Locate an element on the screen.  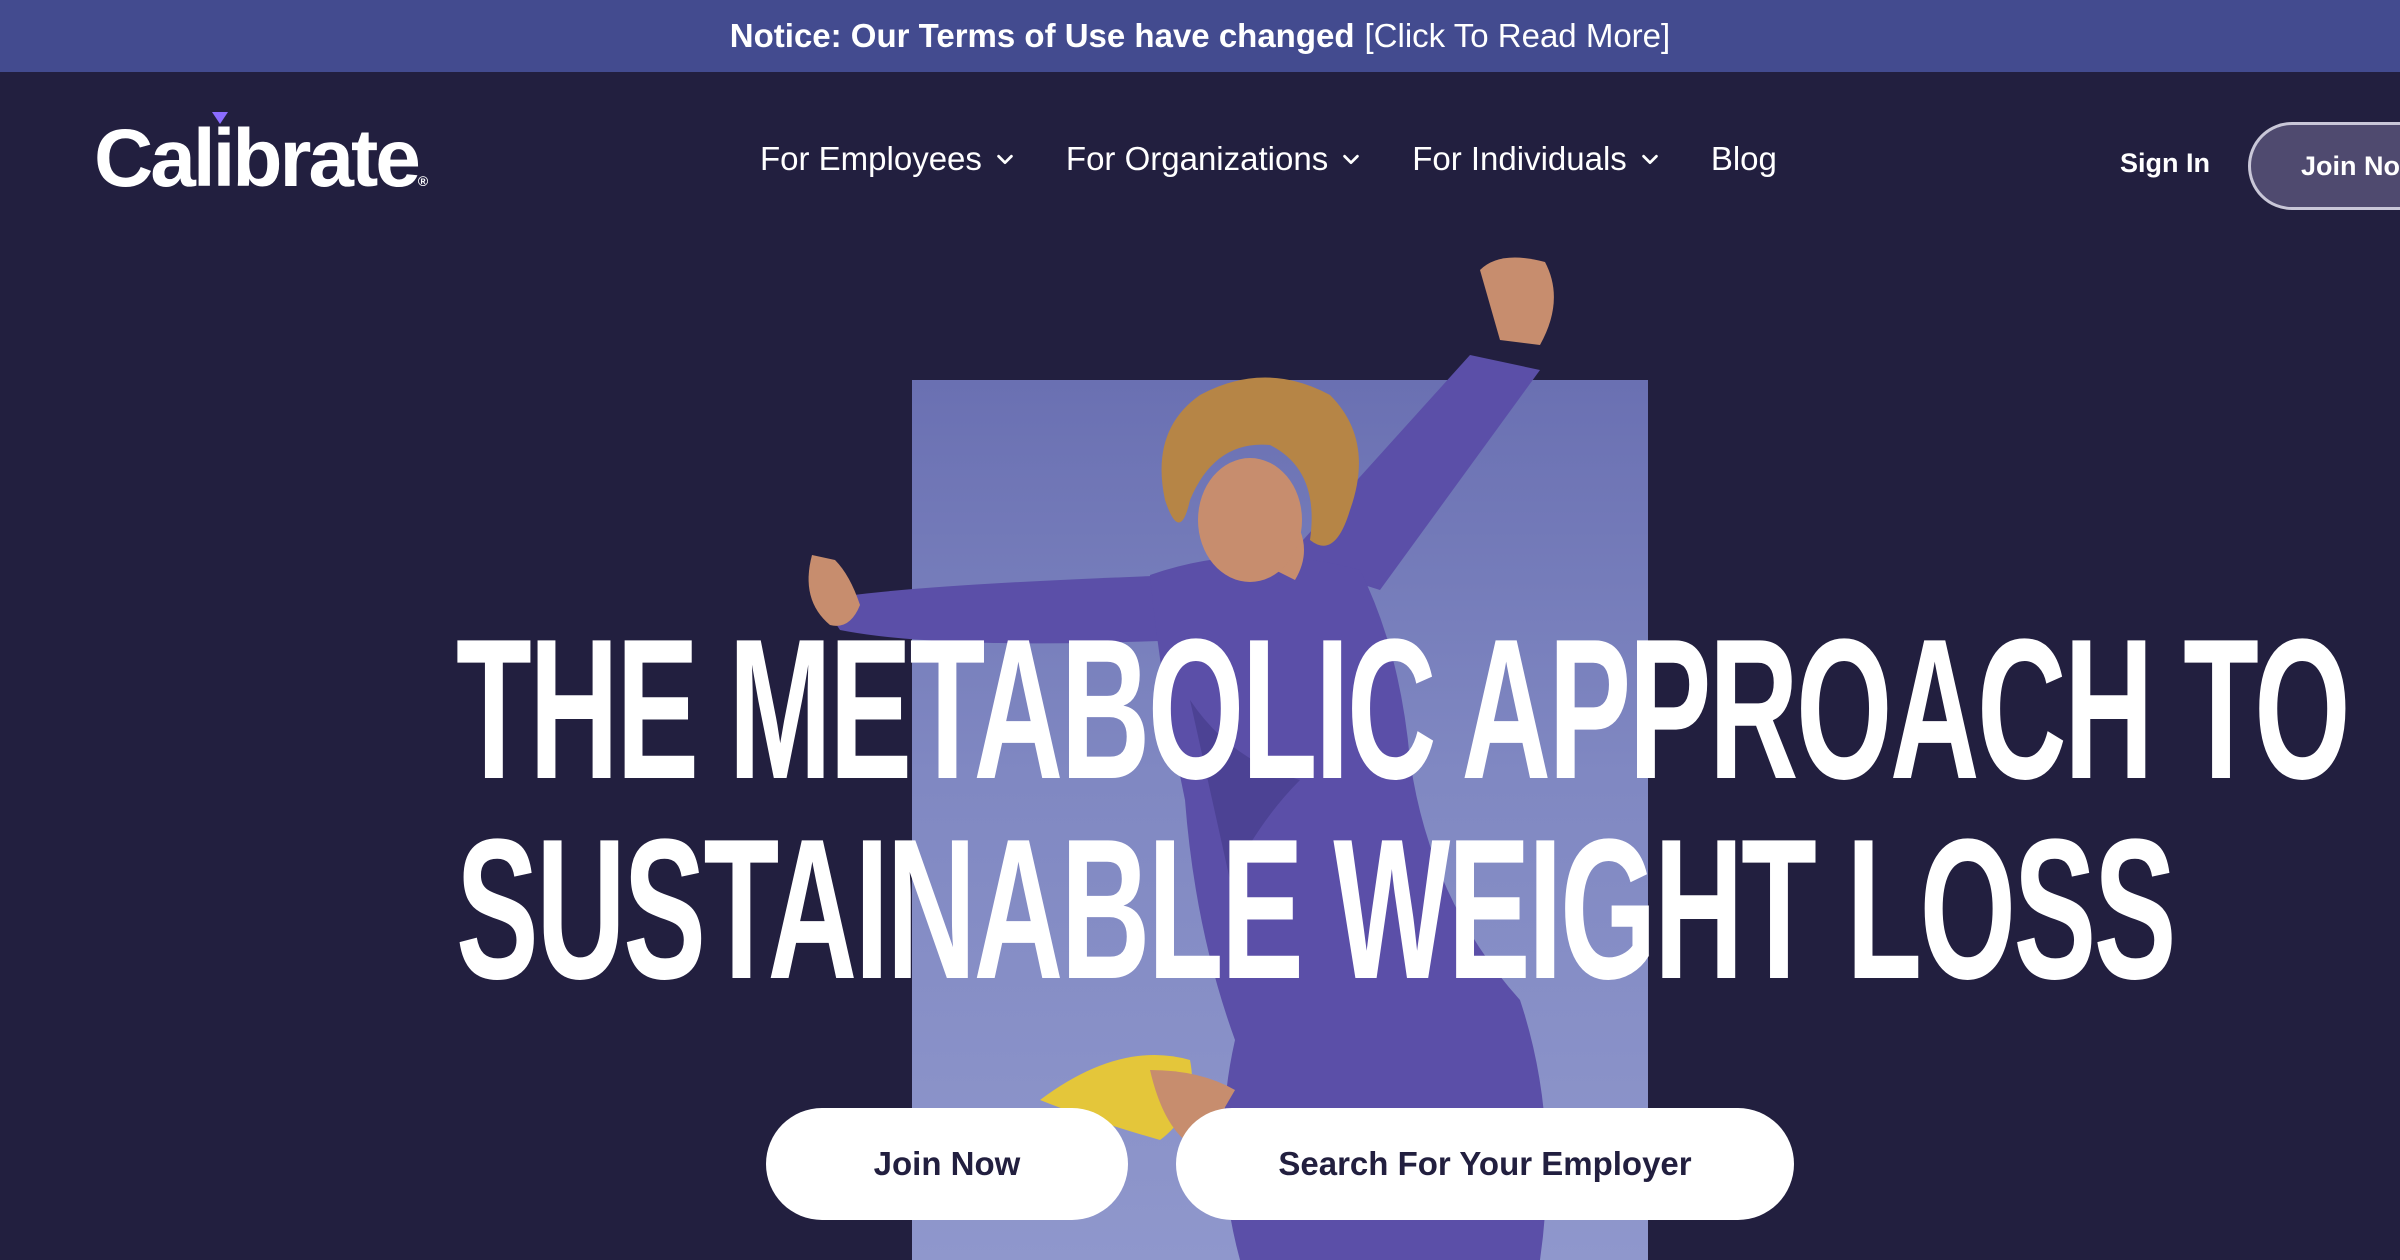
nav-blog: Blog is located at coordinates (1744, 159).